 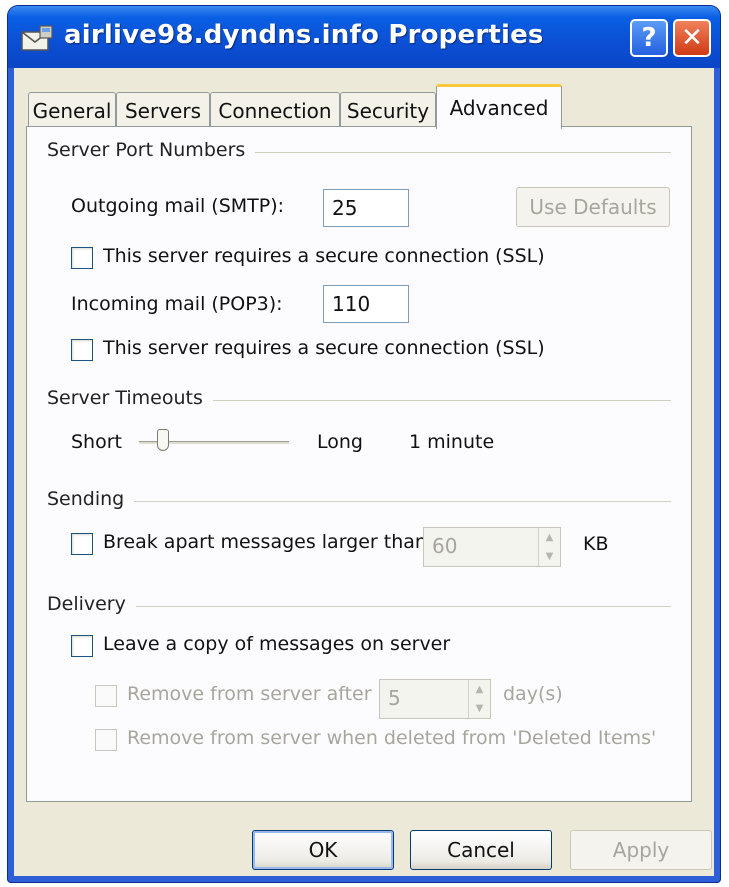 I want to click on remove-days-spinner: ▲ ▼, so click(x=479, y=699).